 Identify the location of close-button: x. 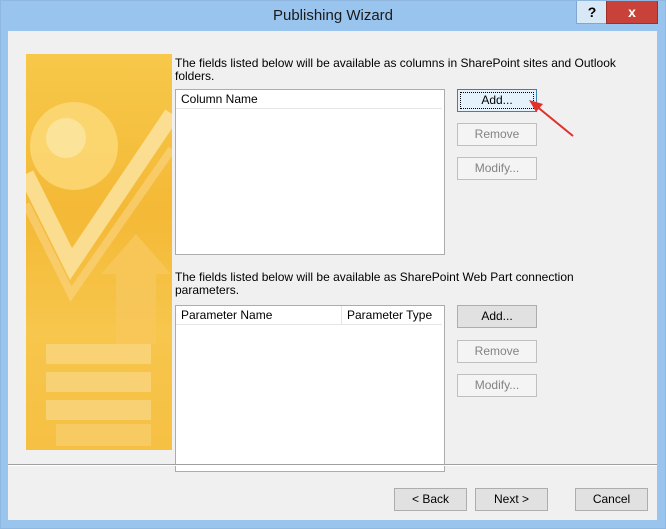
(632, 12).